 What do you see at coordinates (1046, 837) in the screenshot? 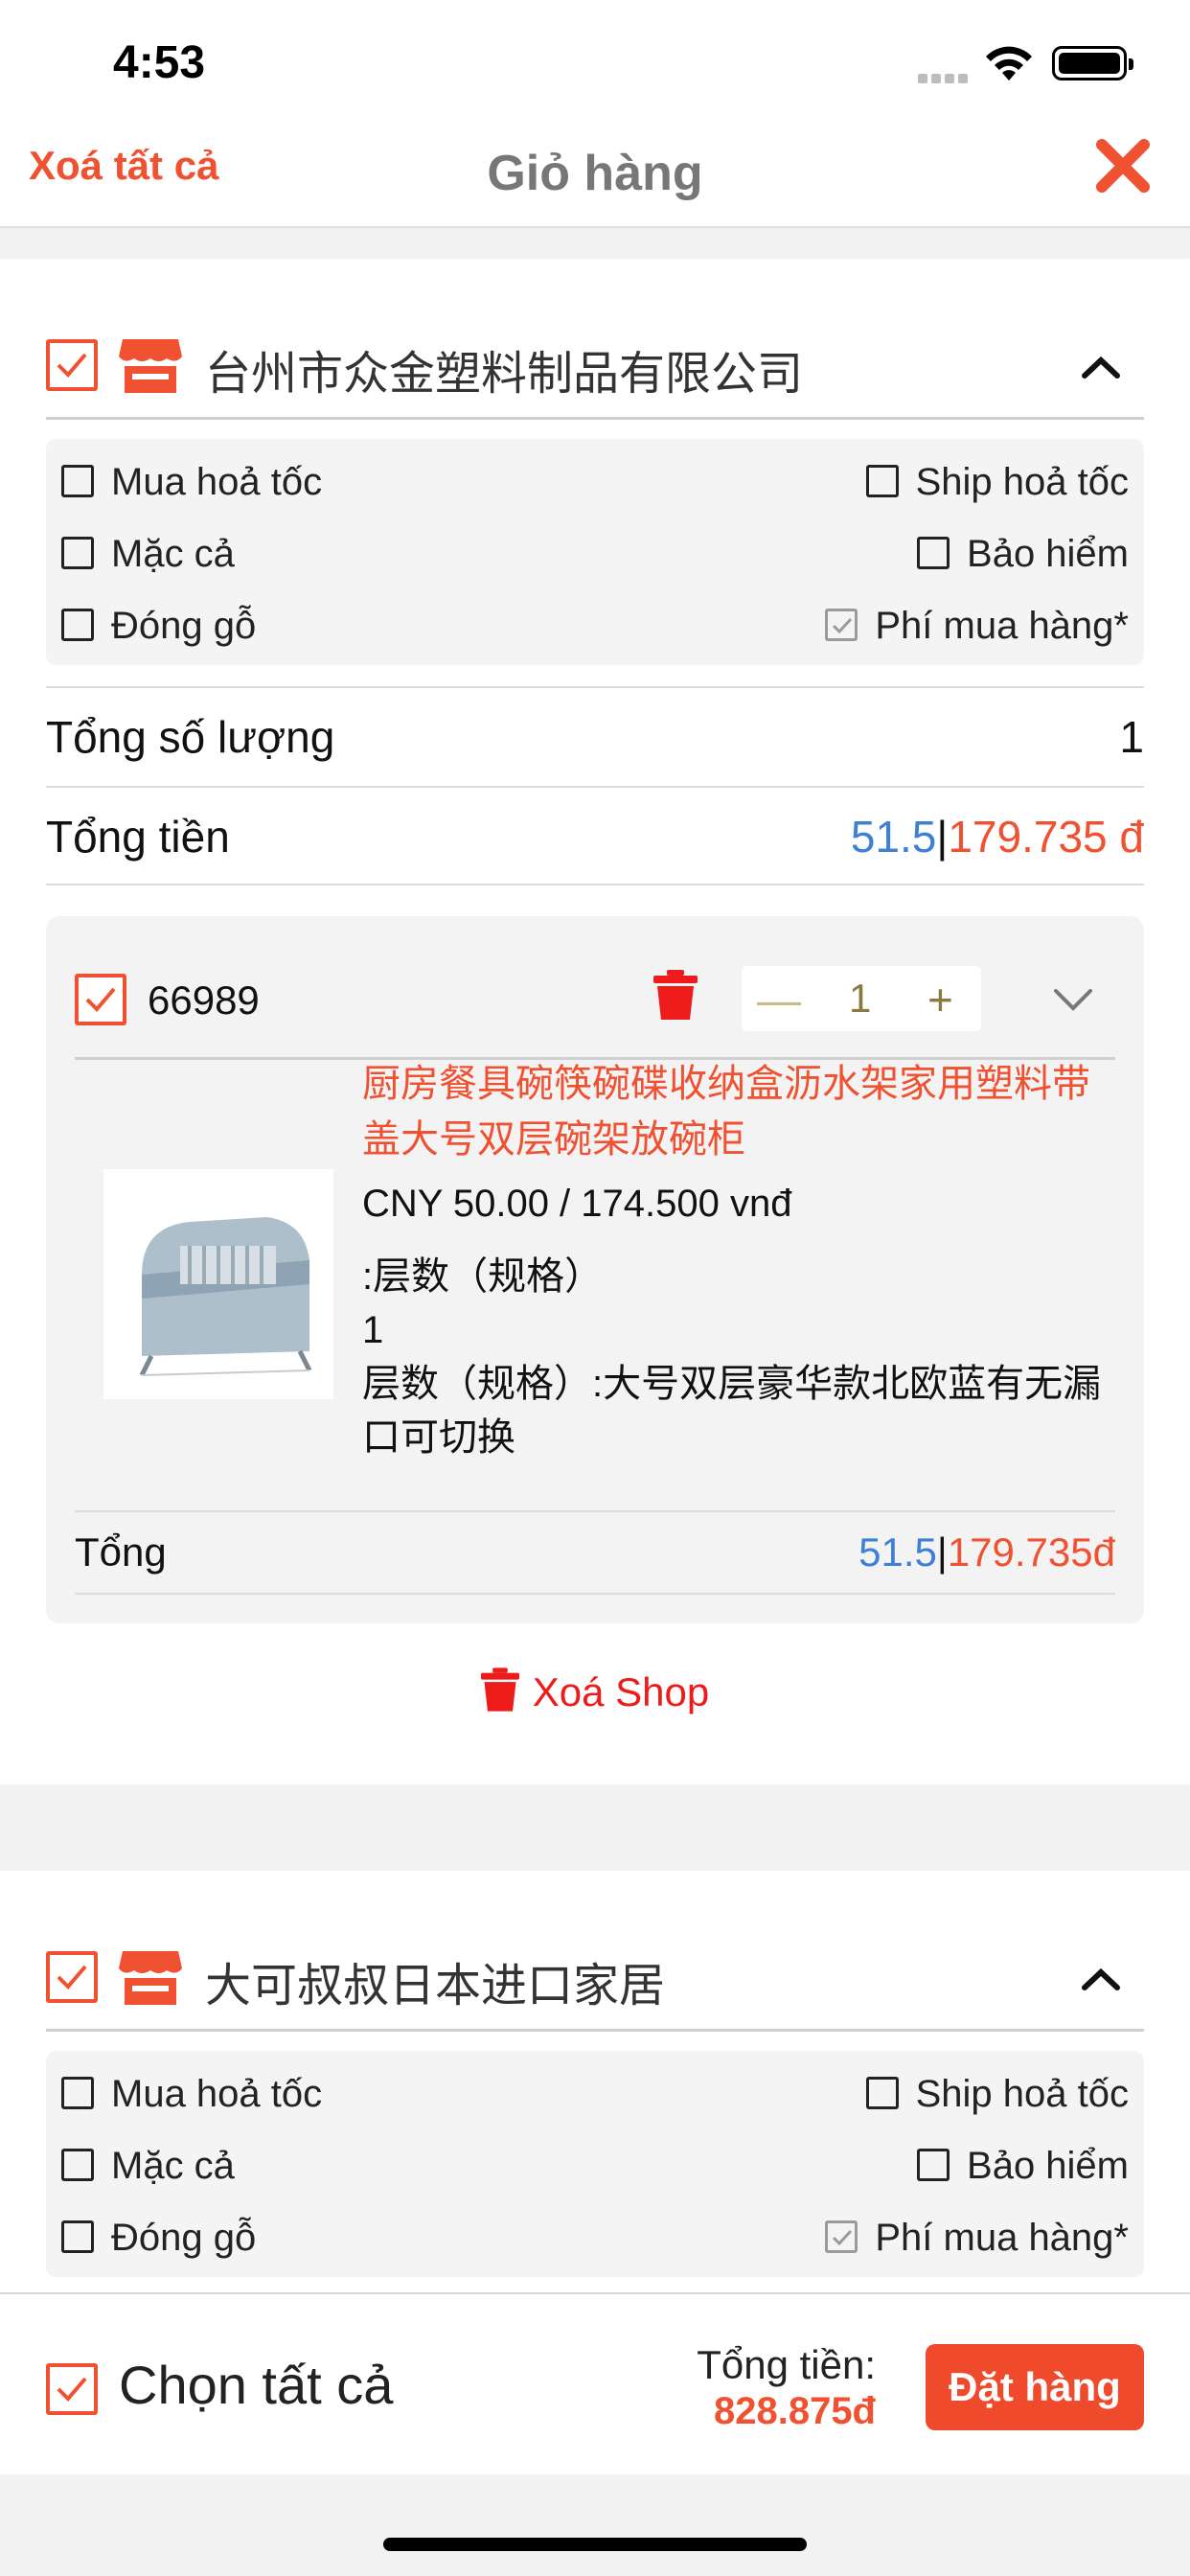
I see `total-vnd: 179.735 đ` at bounding box center [1046, 837].